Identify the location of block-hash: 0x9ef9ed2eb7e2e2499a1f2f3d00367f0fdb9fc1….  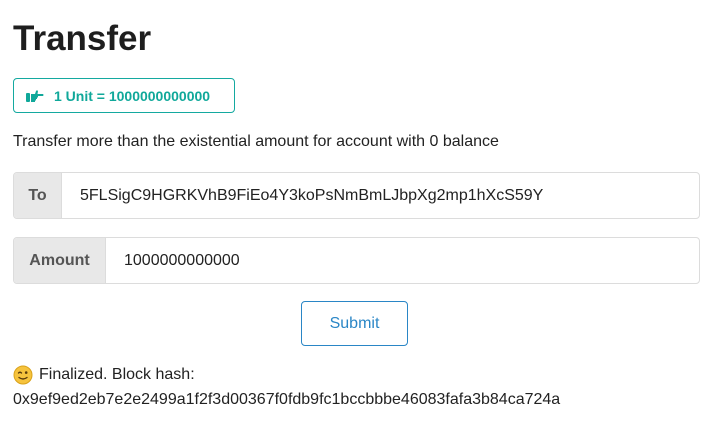
(287, 399).